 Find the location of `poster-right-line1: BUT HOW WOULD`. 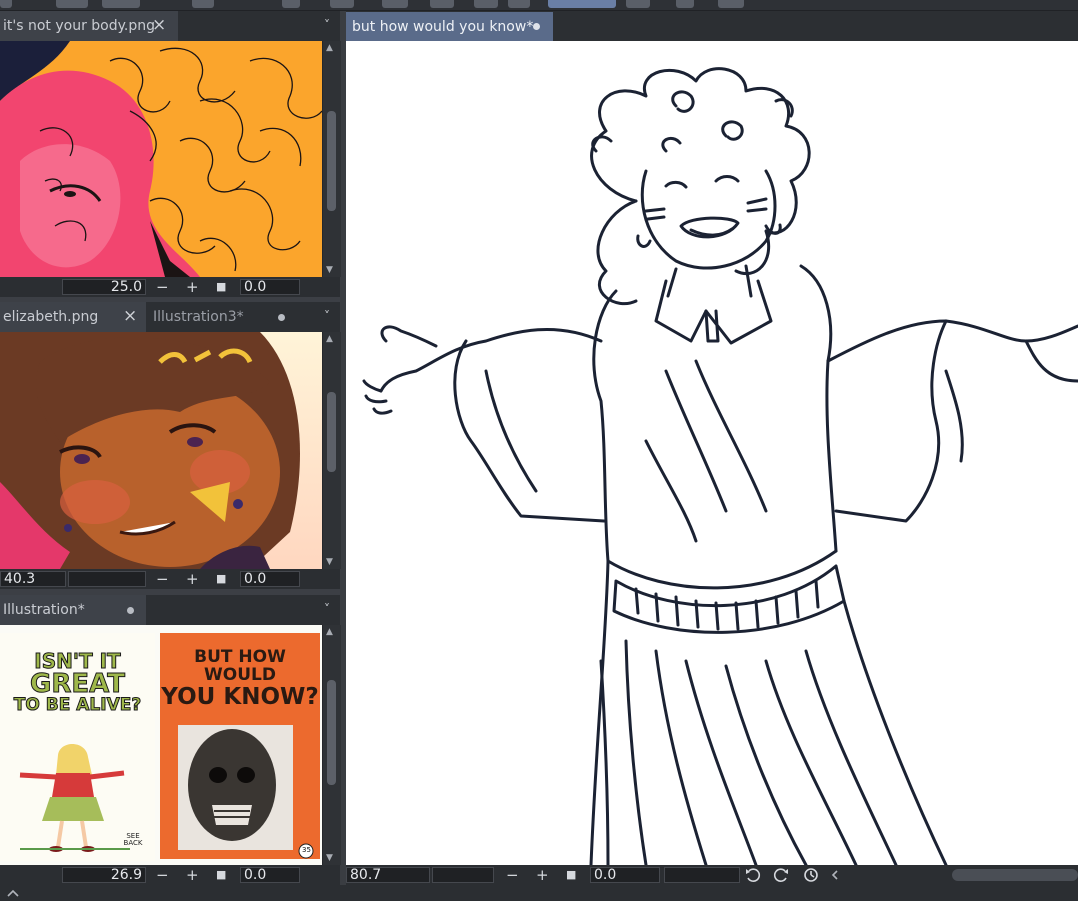

poster-right-line1: BUT HOW WOULD is located at coordinates (240, 666).